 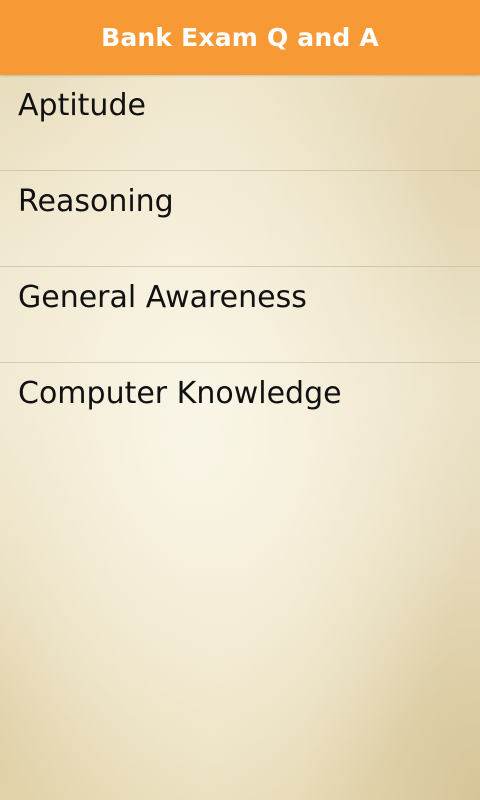 I want to click on list-item-label: Computer Knowledge, so click(x=180, y=393).